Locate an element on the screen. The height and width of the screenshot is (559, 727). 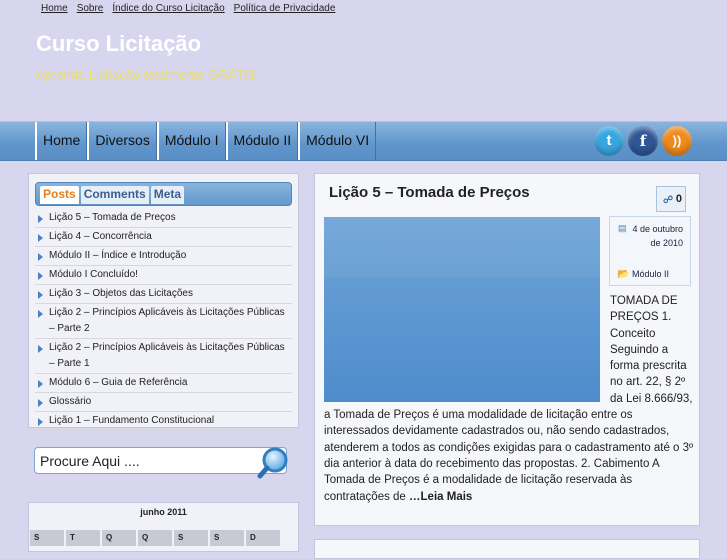
post-title: Lição 5 – Tomada de Preços is located at coordinates (429, 192).